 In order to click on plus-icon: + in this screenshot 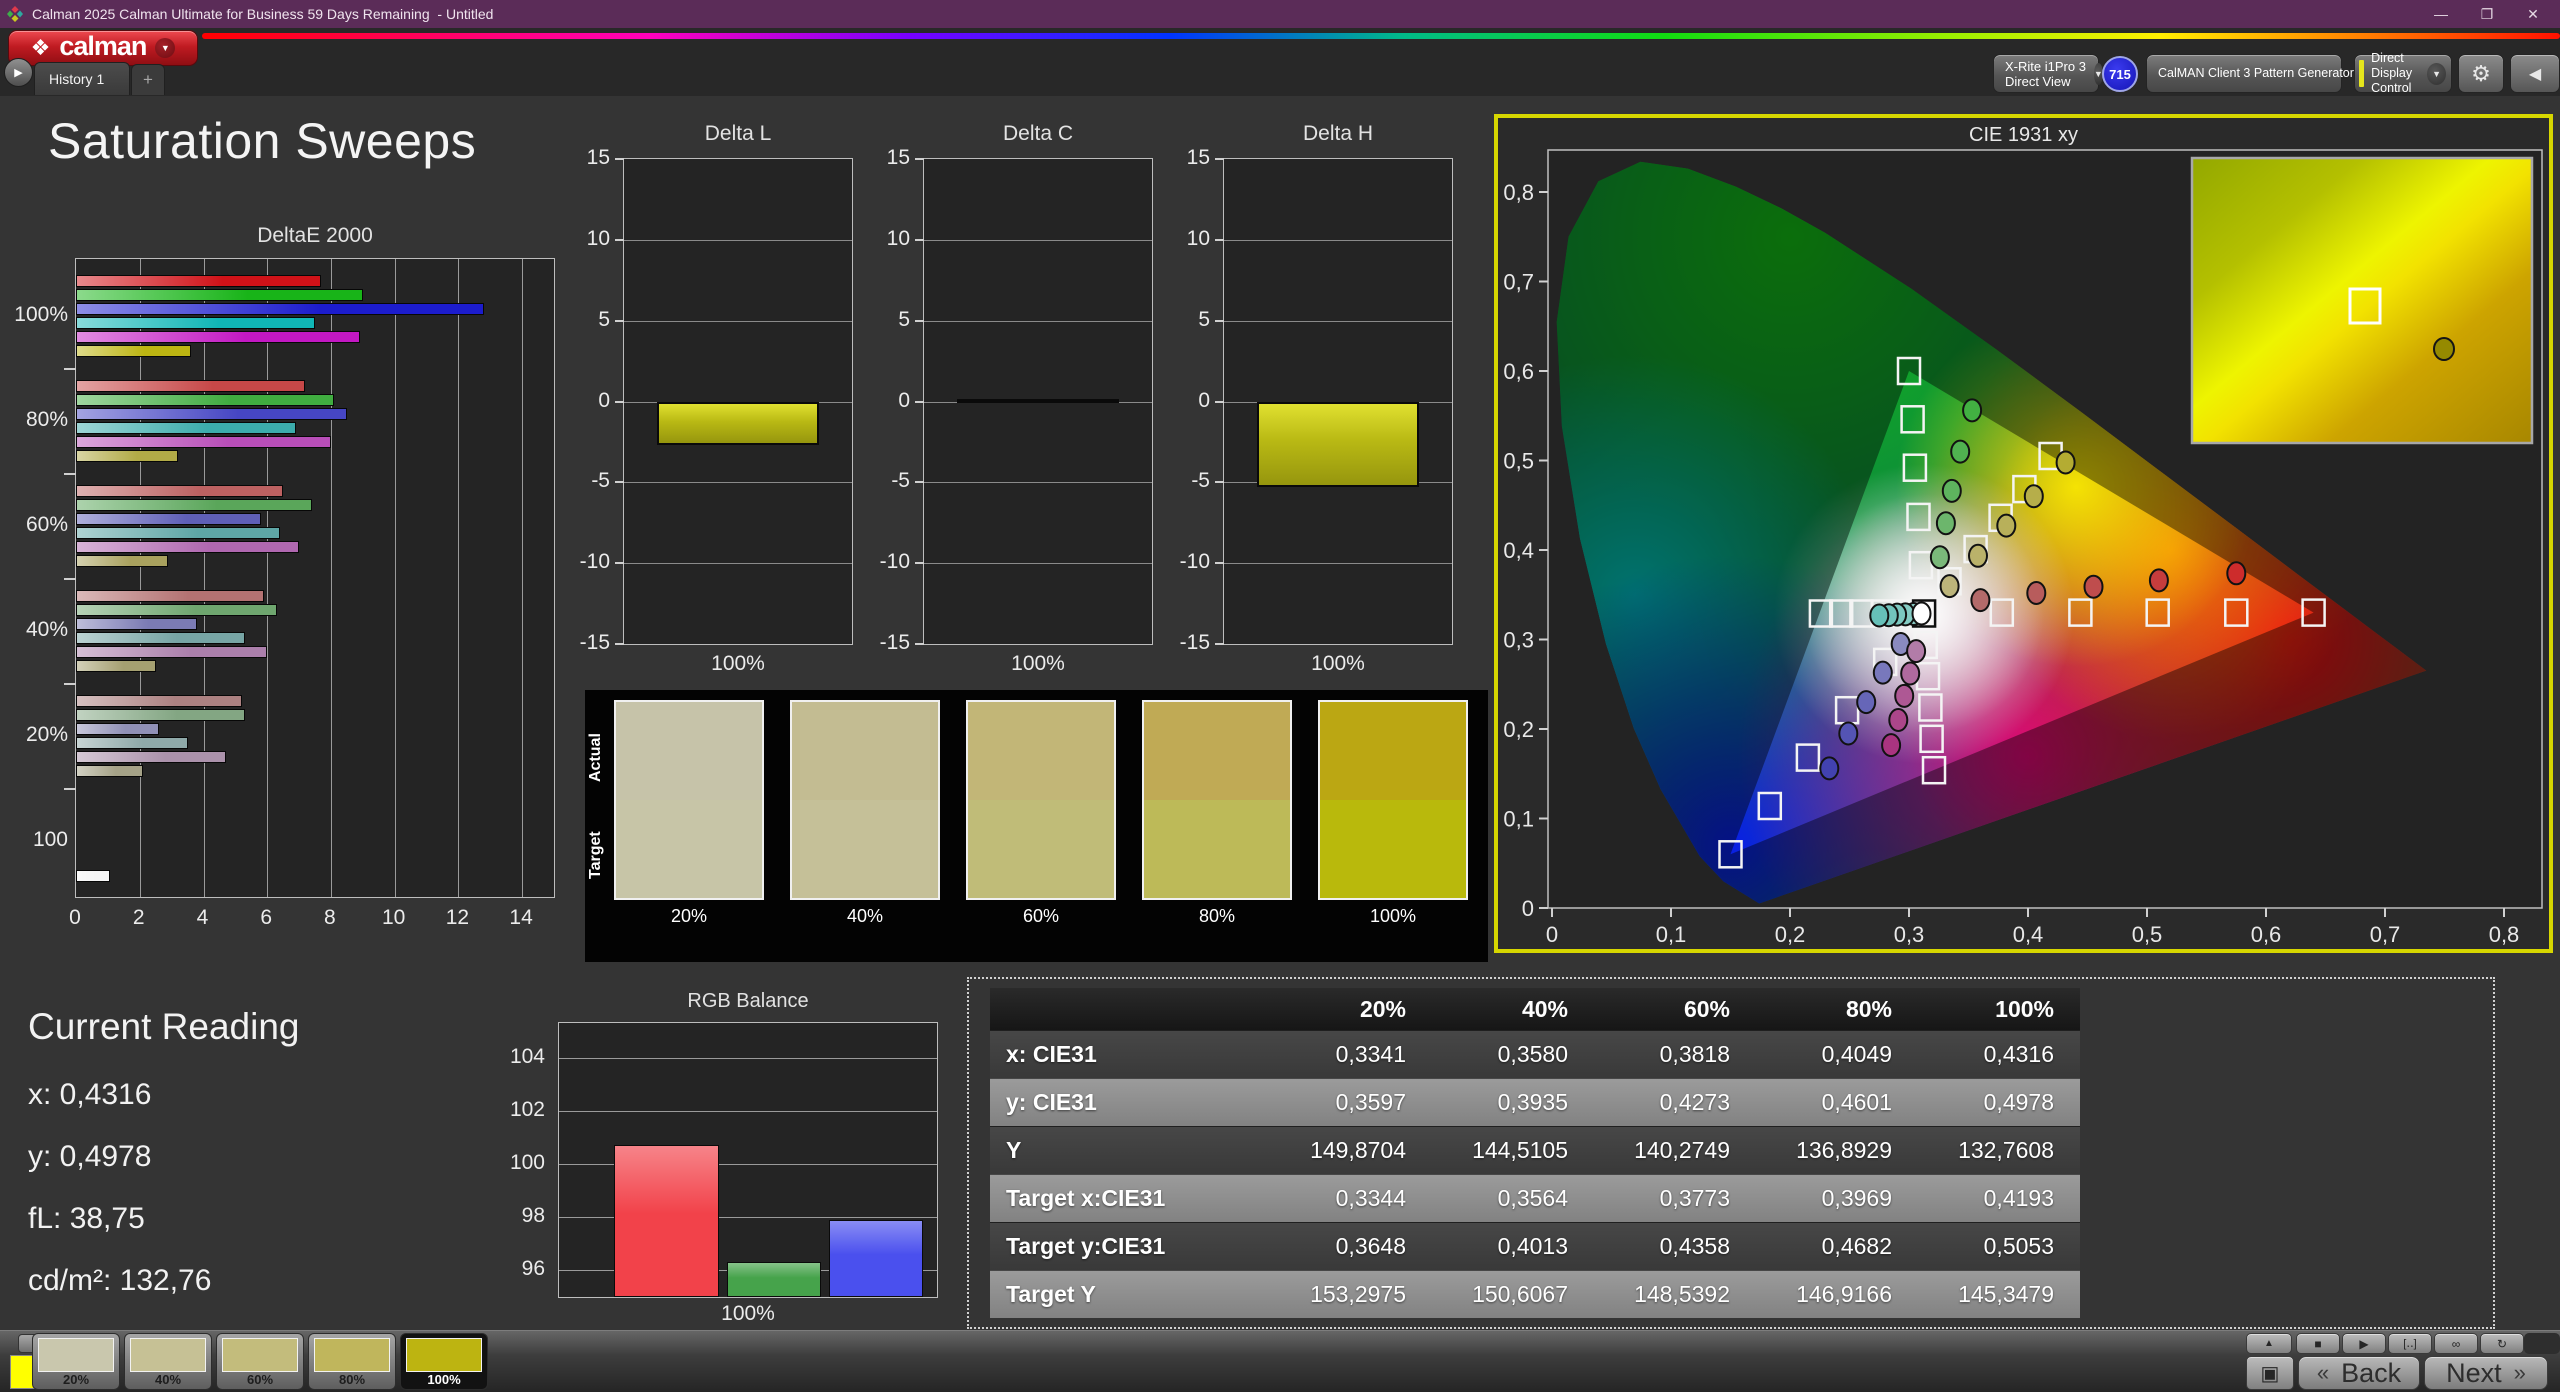, I will do `click(148, 79)`.